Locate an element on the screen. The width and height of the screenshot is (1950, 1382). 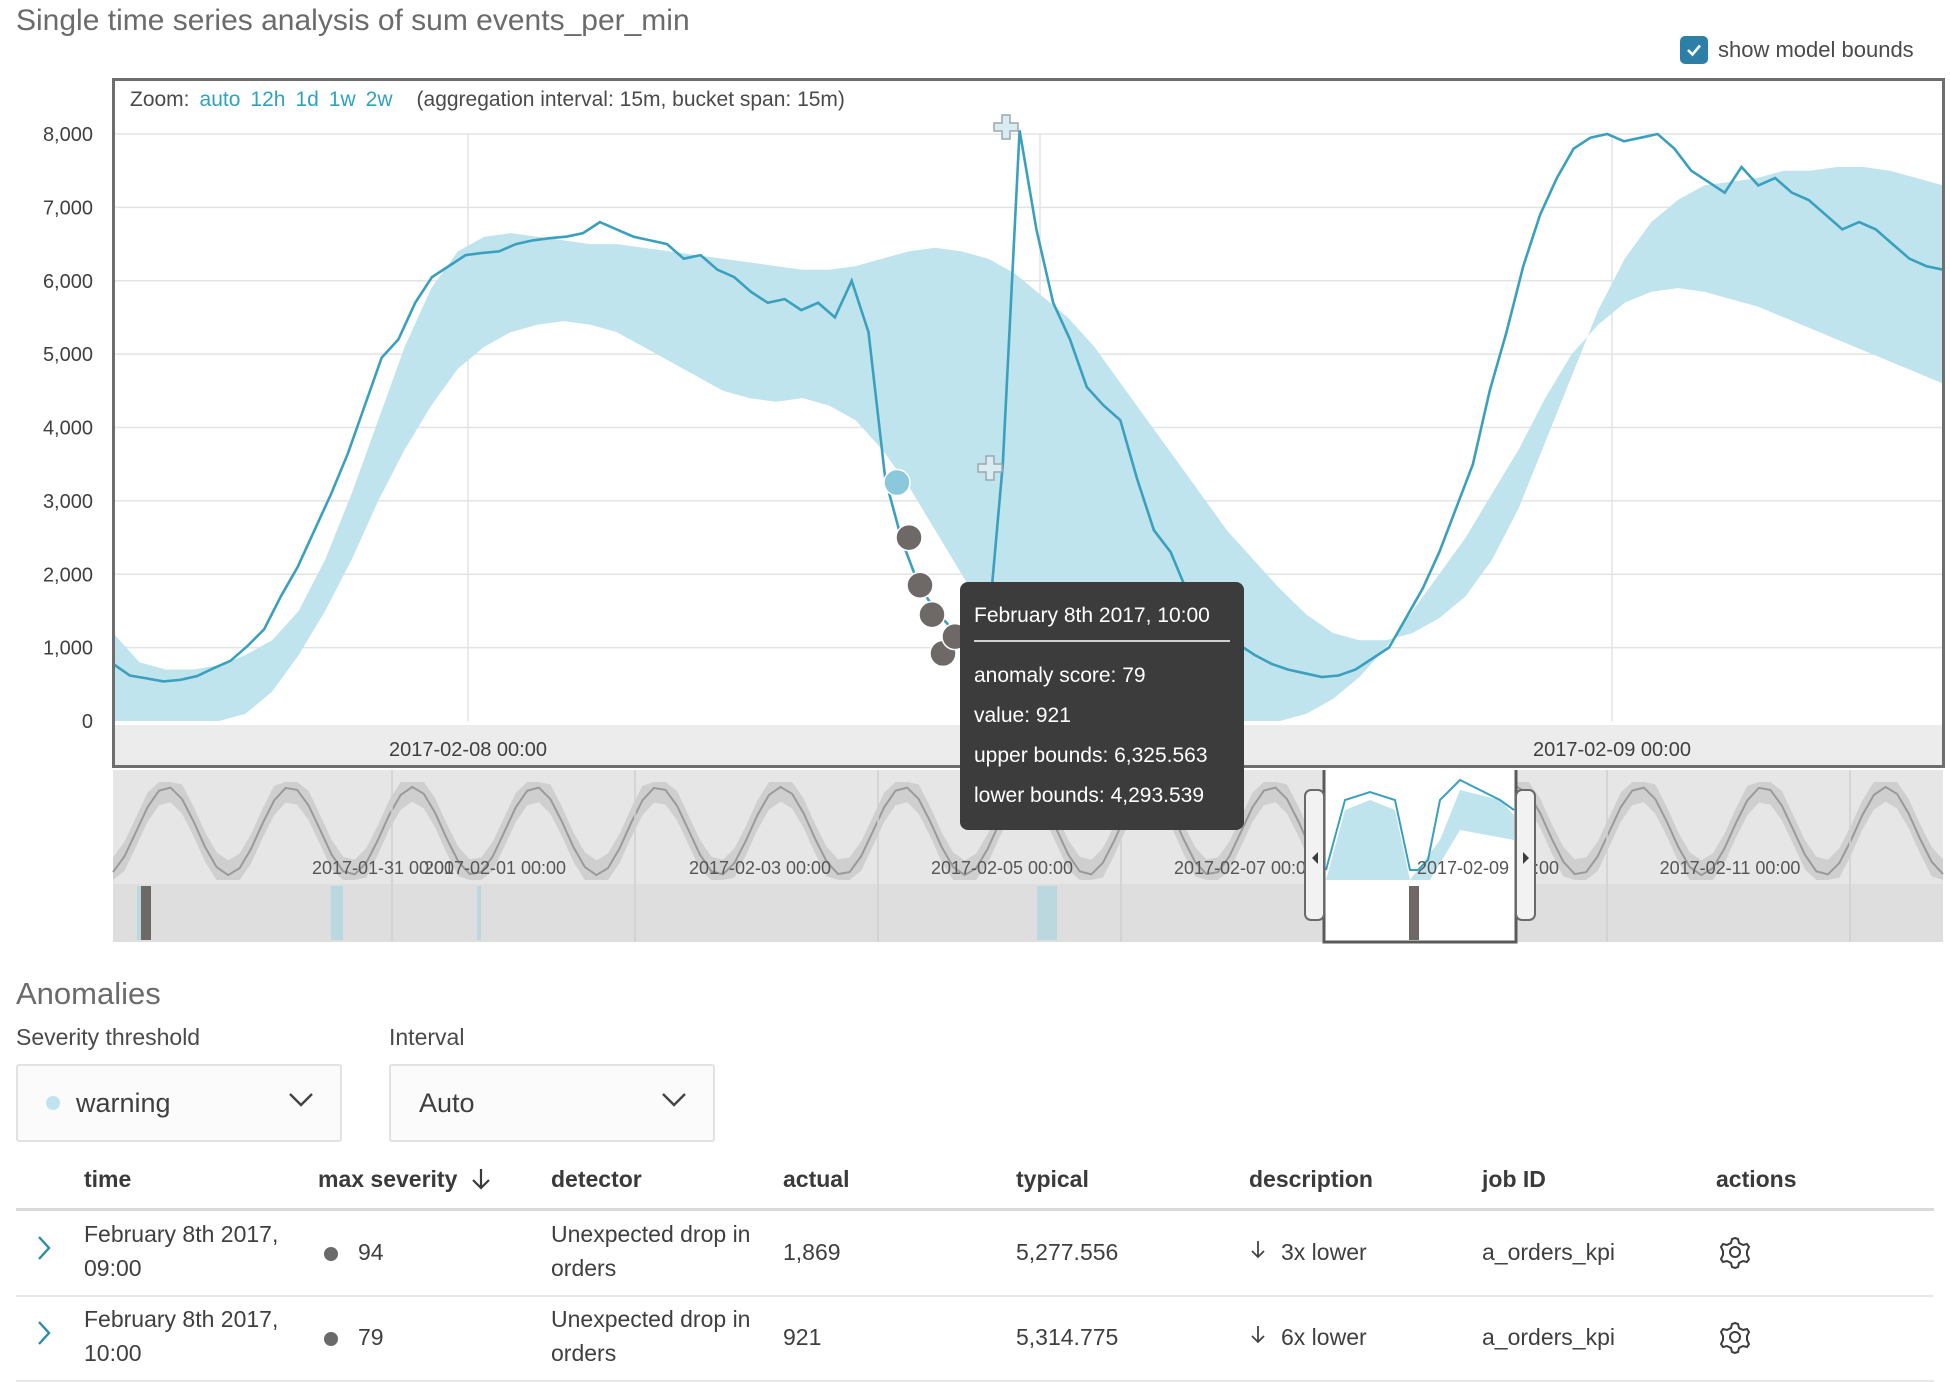
column-header-actions: actions is located at coordinates (1756, 1179).